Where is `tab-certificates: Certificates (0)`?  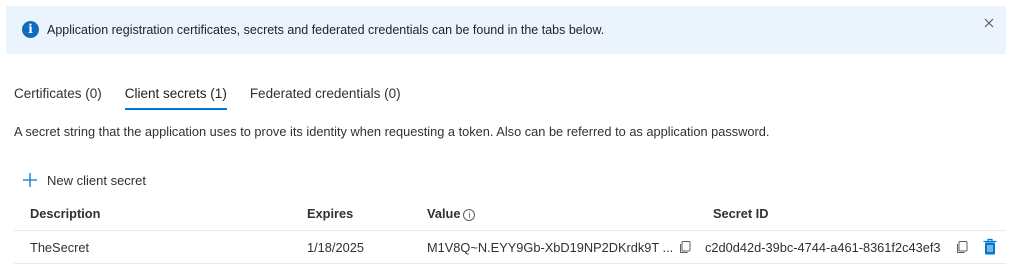
tab-certificates: Certificates (0) is located at coordinates (58, 99).